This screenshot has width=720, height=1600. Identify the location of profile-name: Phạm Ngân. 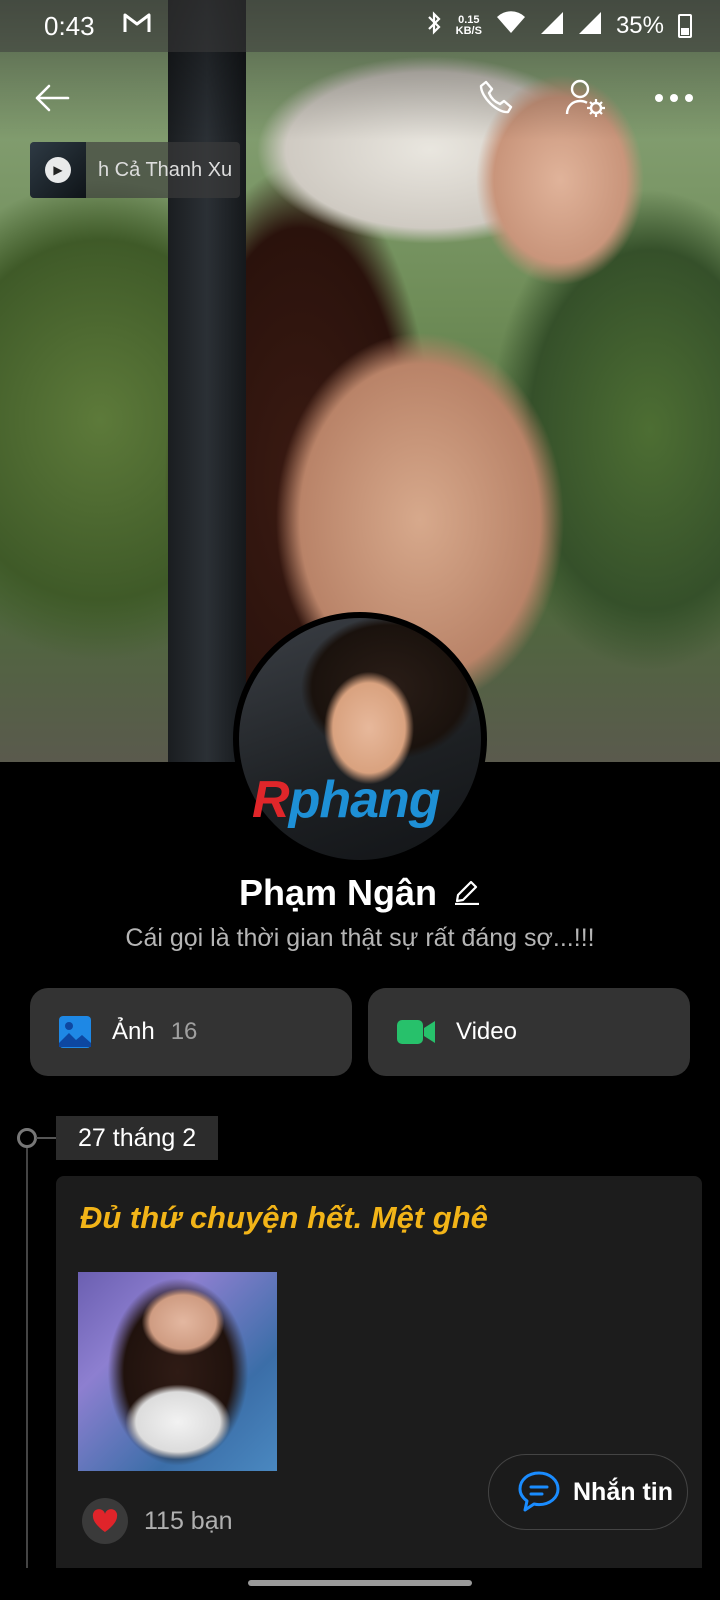
(338, 892).